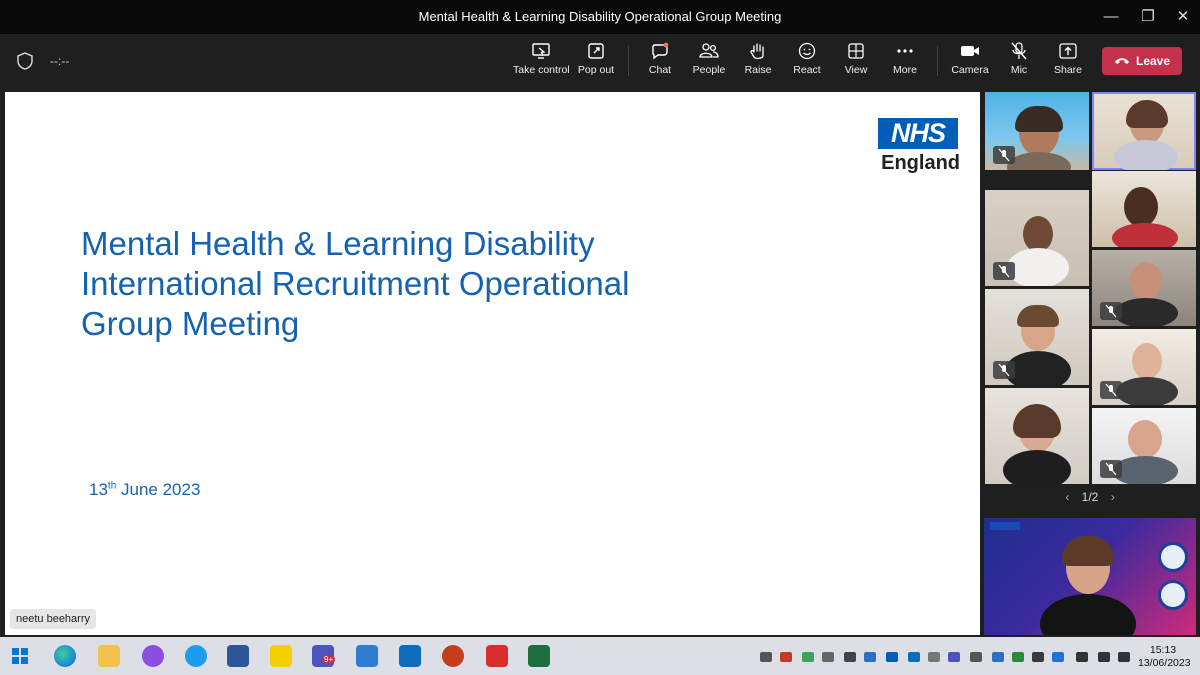  Describe the element at coordinates (914, 657) in the screenshot. I see `outlook-tray-icon` at that location.